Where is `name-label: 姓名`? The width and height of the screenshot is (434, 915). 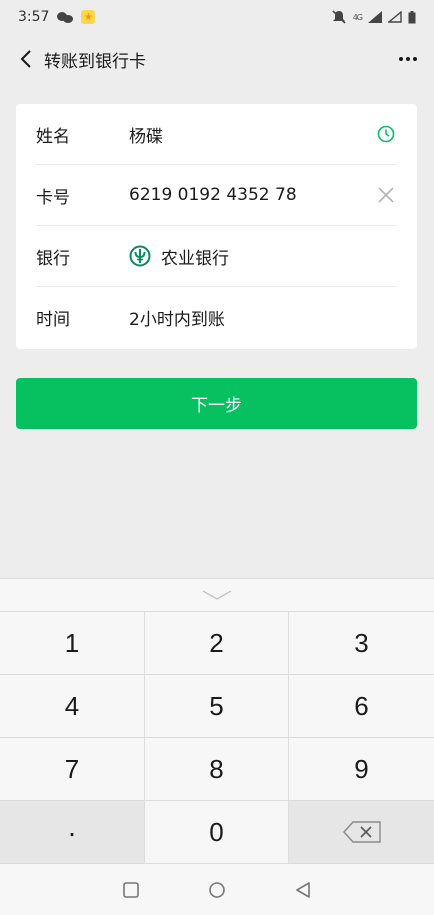
name-label: 姓名 is located at coordinates (53, 136).